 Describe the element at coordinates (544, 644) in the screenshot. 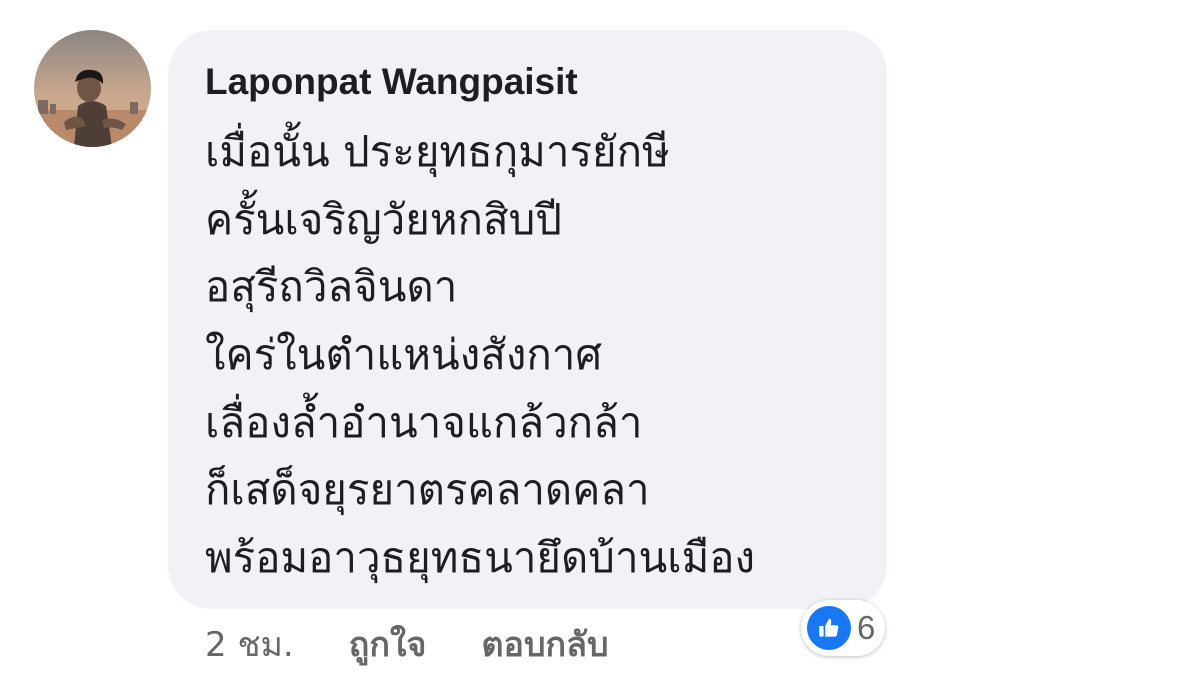

I see `reply-button: ตอบกลับ` at that location.